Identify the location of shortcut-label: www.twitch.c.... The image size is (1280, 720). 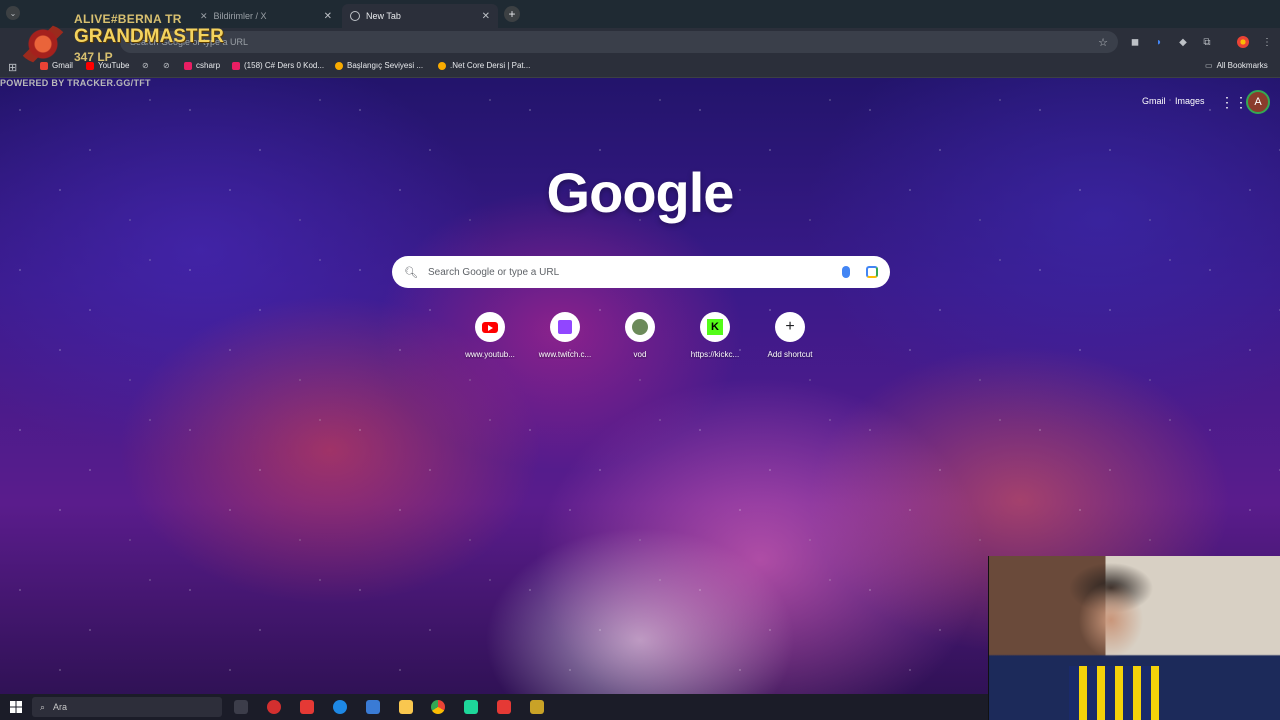
(565, 354).